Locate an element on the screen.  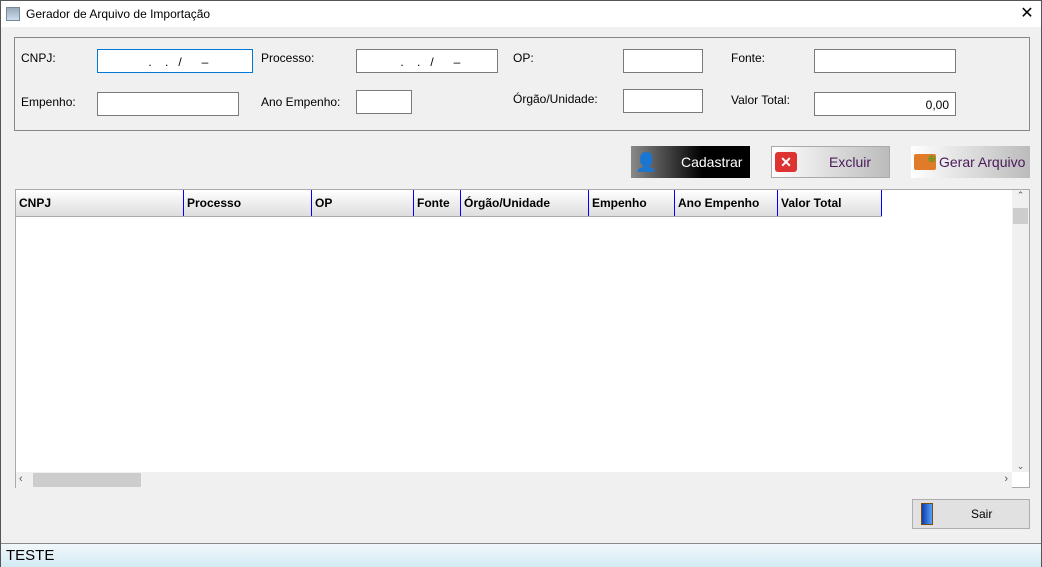
scroll-right-icon: › is located at coordinates (1006, 479).